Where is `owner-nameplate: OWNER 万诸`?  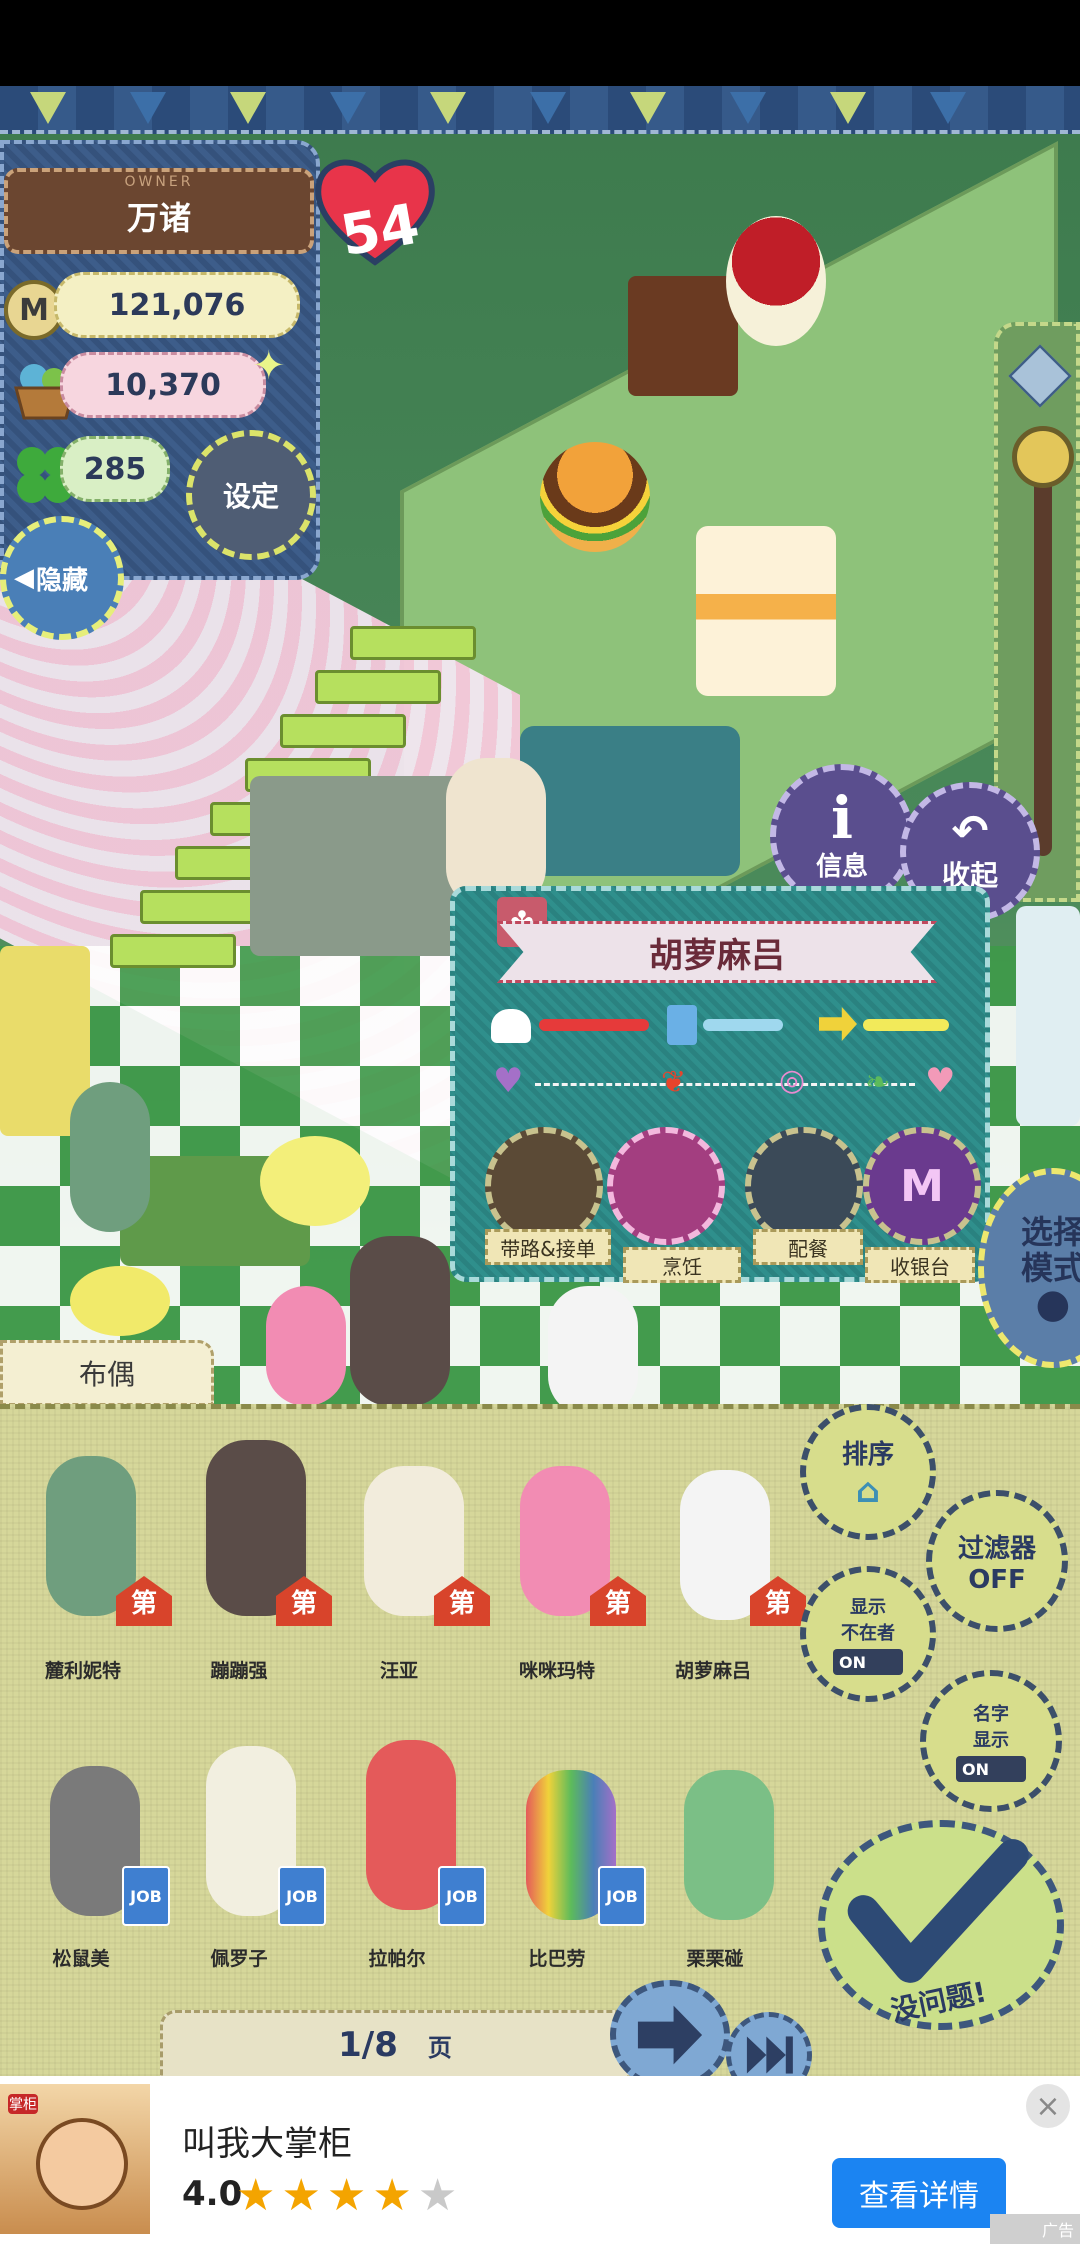 owner-nameplate: OWNER 万诸 is located at coordinates (159, 211).